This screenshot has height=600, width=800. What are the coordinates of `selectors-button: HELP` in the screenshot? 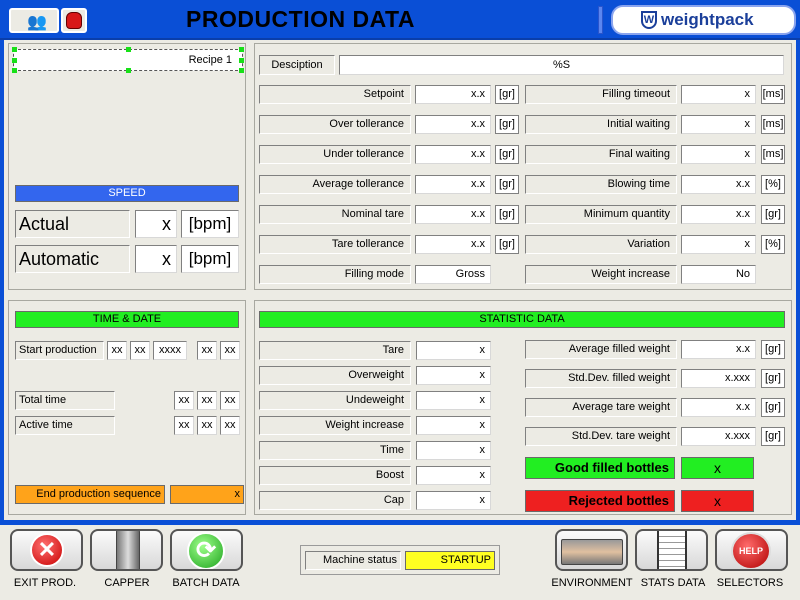 It's located at (751, 550).